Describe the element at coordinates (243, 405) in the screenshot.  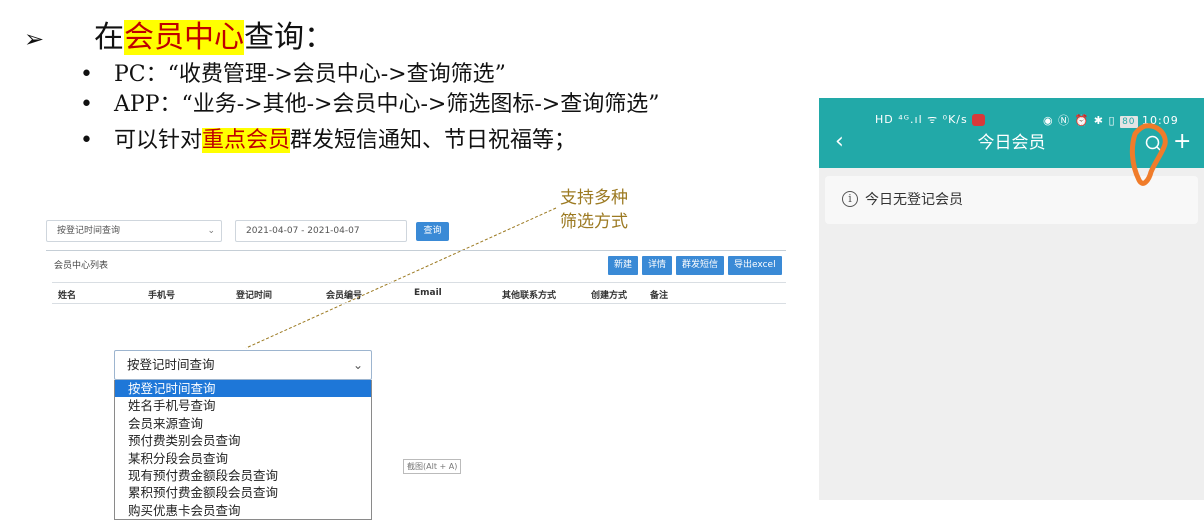
I see `dropdown-option: 姓名手机号查询` at that location.